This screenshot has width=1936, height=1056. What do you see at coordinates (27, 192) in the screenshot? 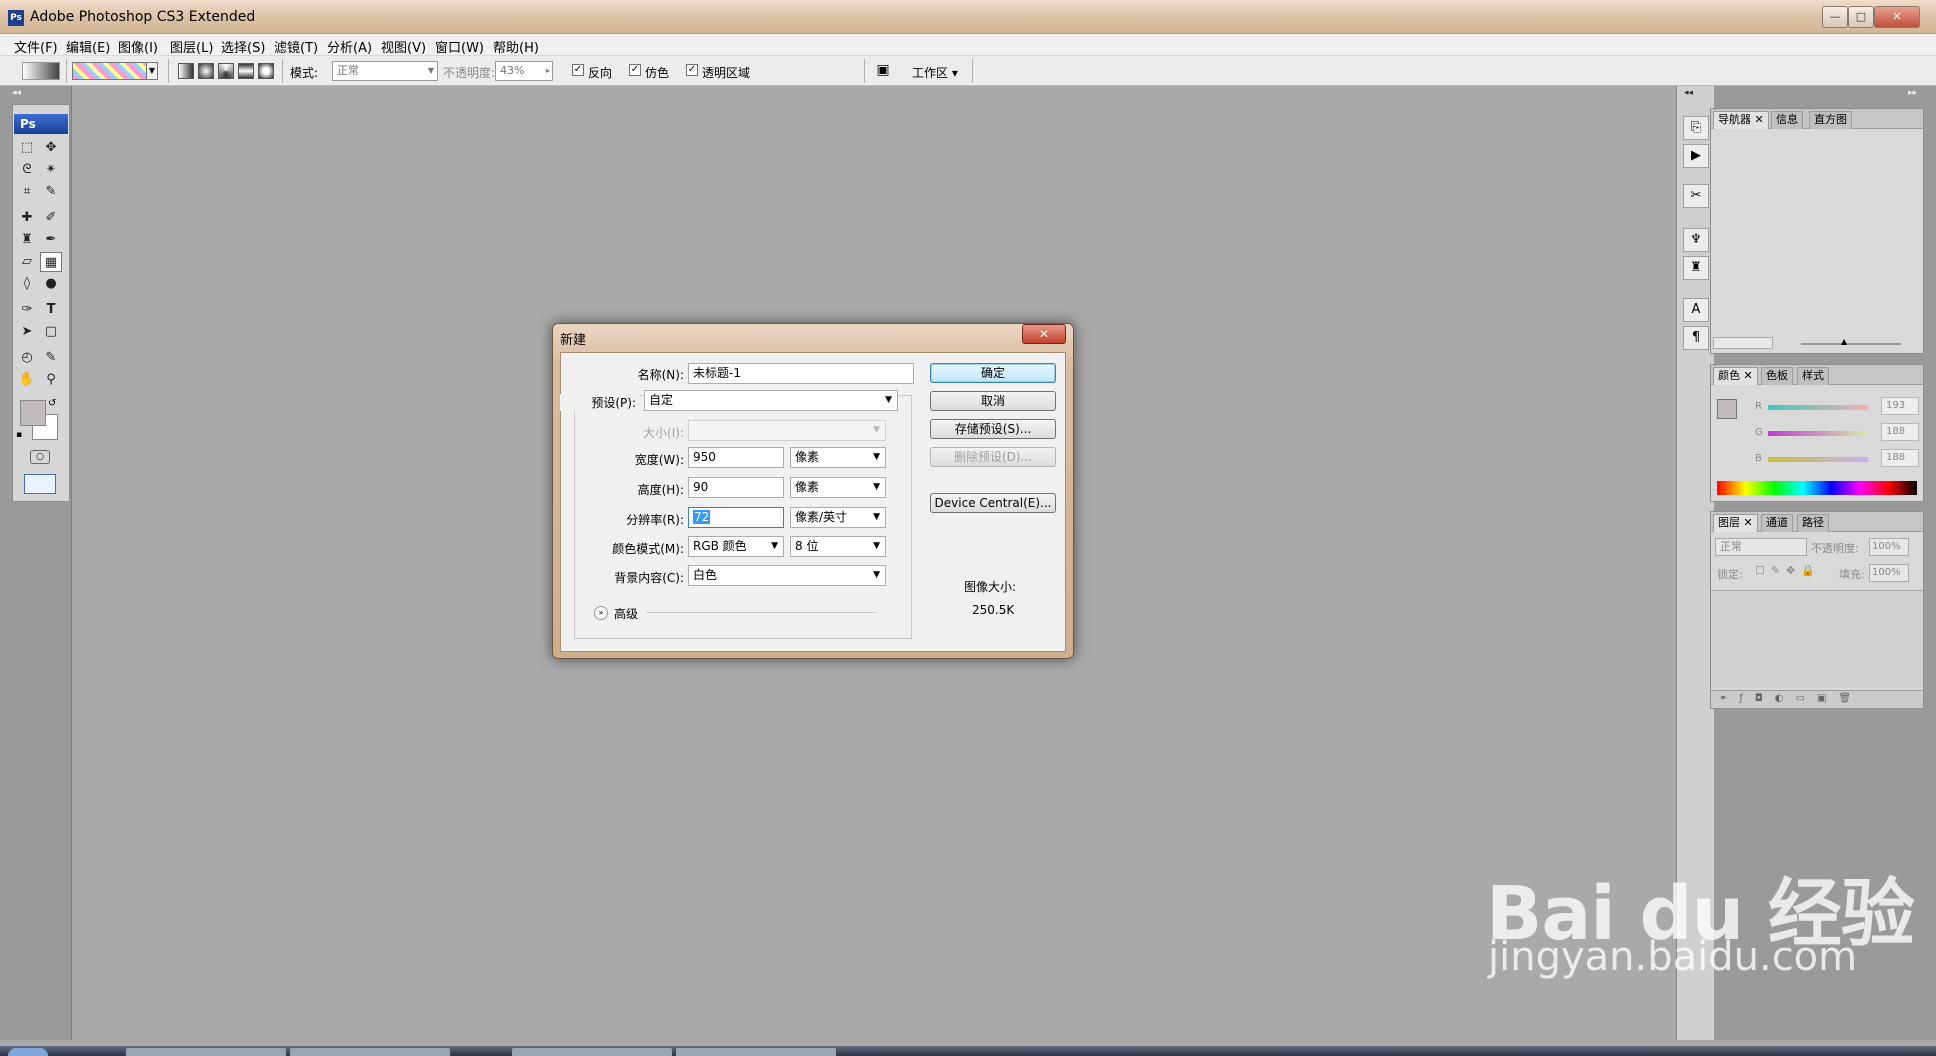
I see `crop-tool-icon: ⌗` at bounding box center [27, 192].